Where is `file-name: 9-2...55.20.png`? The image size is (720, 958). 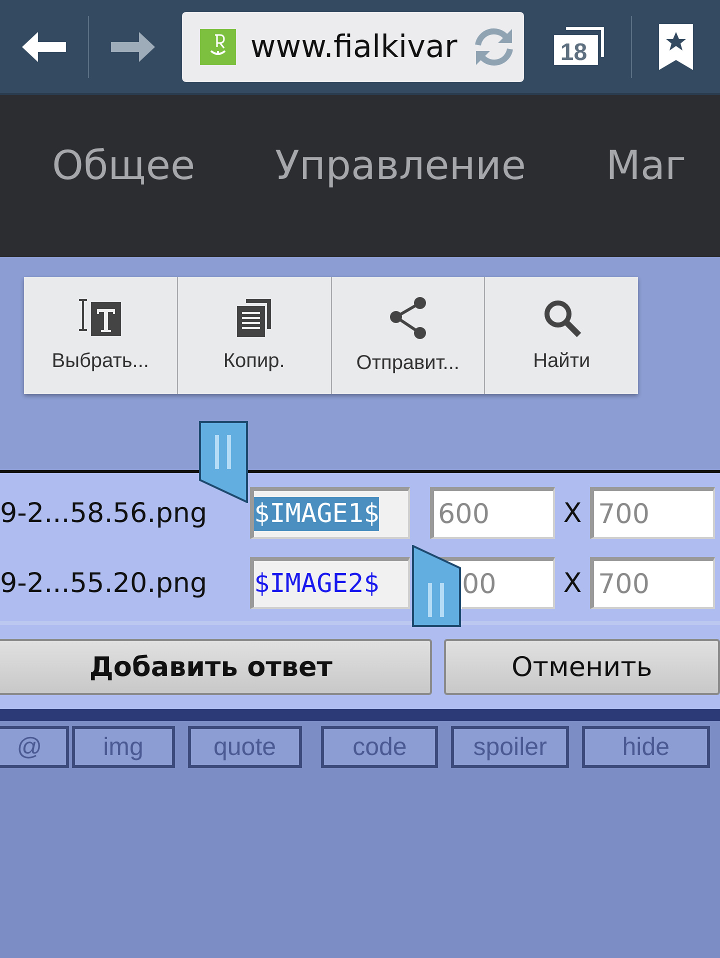
file-name: 9-2...55.20.png is located at coordinates (104, 583).